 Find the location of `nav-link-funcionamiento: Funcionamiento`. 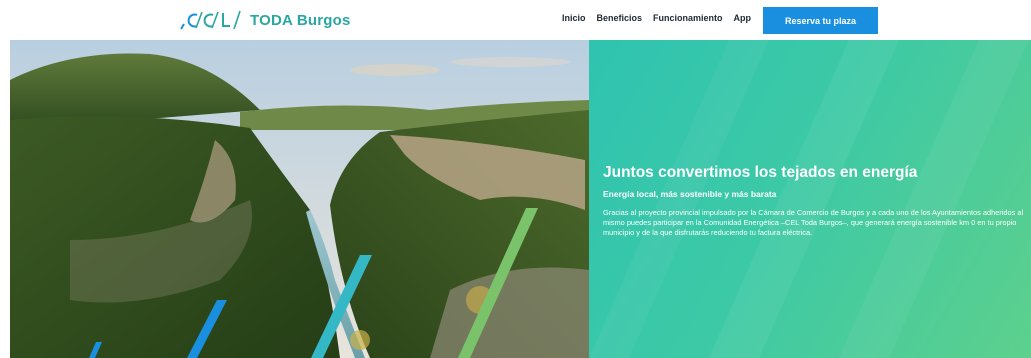

nav-link-funcionamiento: Funcionamiento is located at coordinates (688, 18).